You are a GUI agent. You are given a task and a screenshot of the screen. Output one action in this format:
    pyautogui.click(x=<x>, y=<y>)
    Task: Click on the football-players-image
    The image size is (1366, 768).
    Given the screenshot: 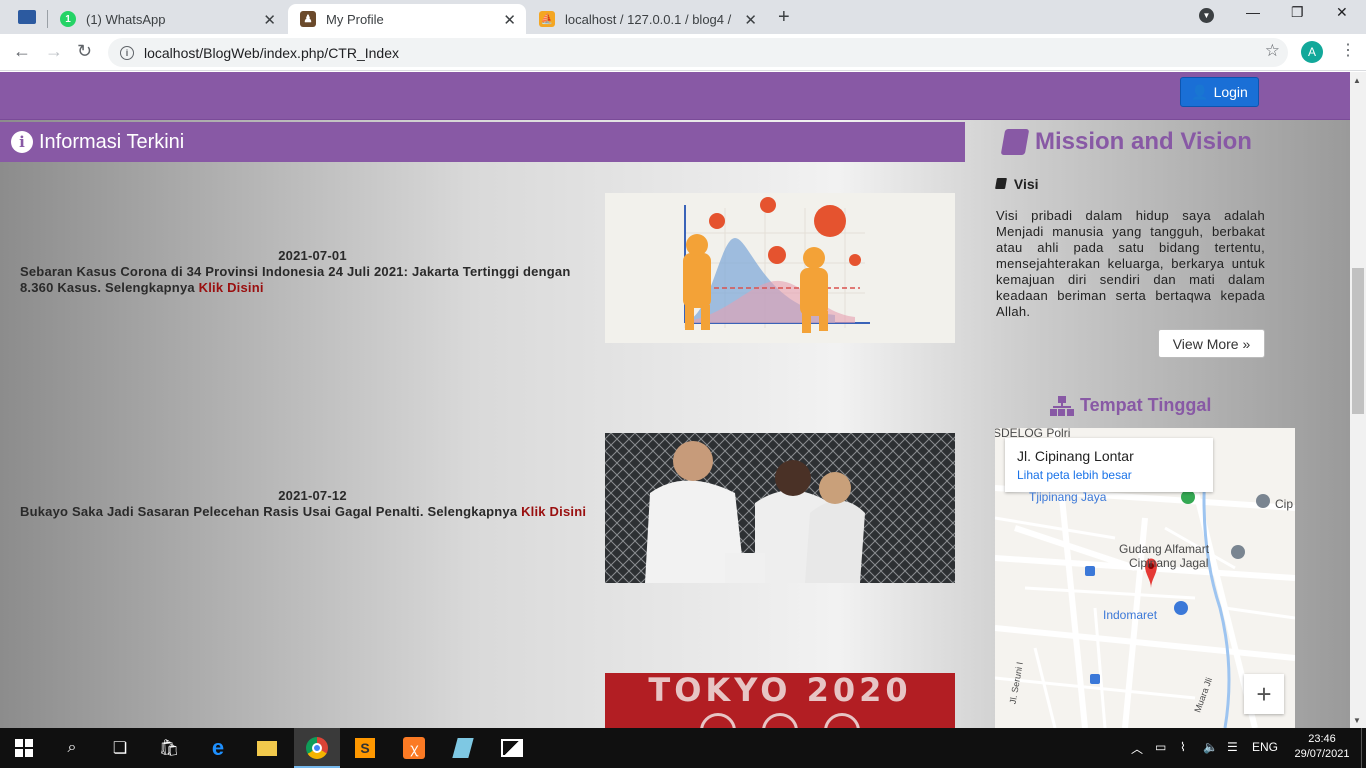 What is the action you would take?
    pyautogui.click(x=780, y=508)
    